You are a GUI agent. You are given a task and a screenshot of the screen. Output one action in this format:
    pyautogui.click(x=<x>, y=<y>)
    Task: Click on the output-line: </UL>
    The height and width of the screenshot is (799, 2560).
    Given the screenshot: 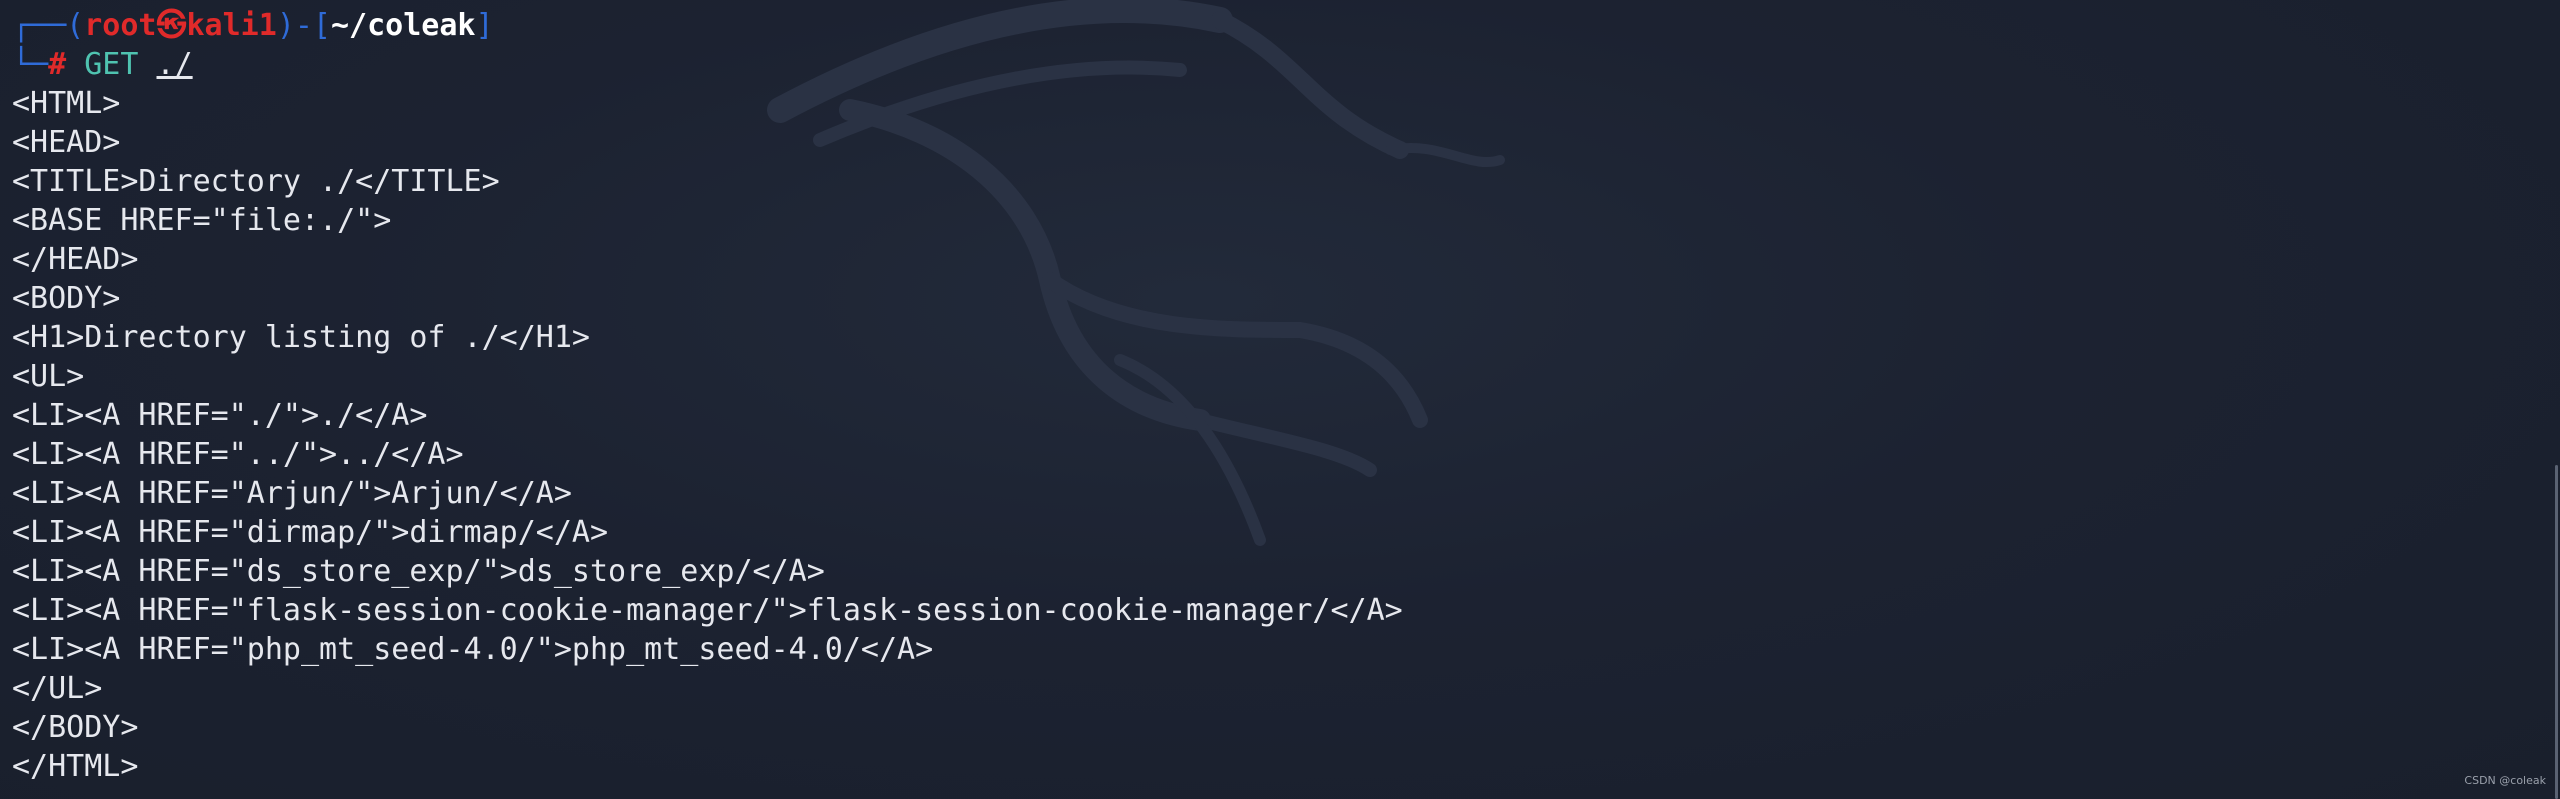 What is the action you would take?
    pyautogui.click(x=57, y=688)
    